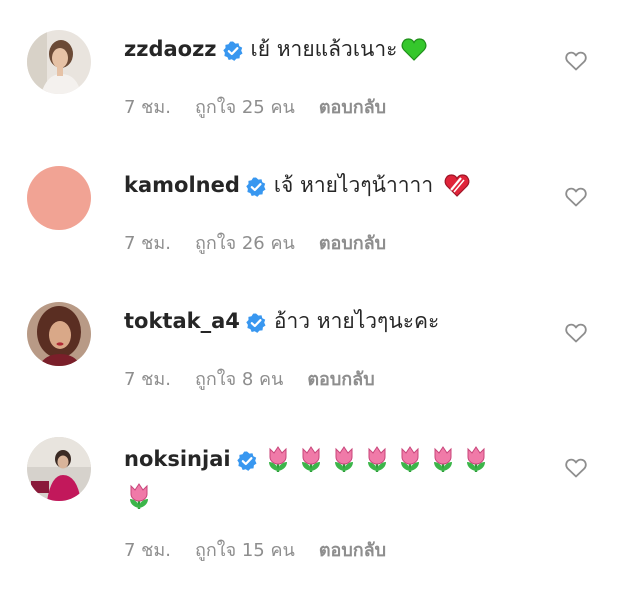  I want to click on comment-line: toktak_a4 อ้าว หายไวๆนะคะ, so click(281, 321).